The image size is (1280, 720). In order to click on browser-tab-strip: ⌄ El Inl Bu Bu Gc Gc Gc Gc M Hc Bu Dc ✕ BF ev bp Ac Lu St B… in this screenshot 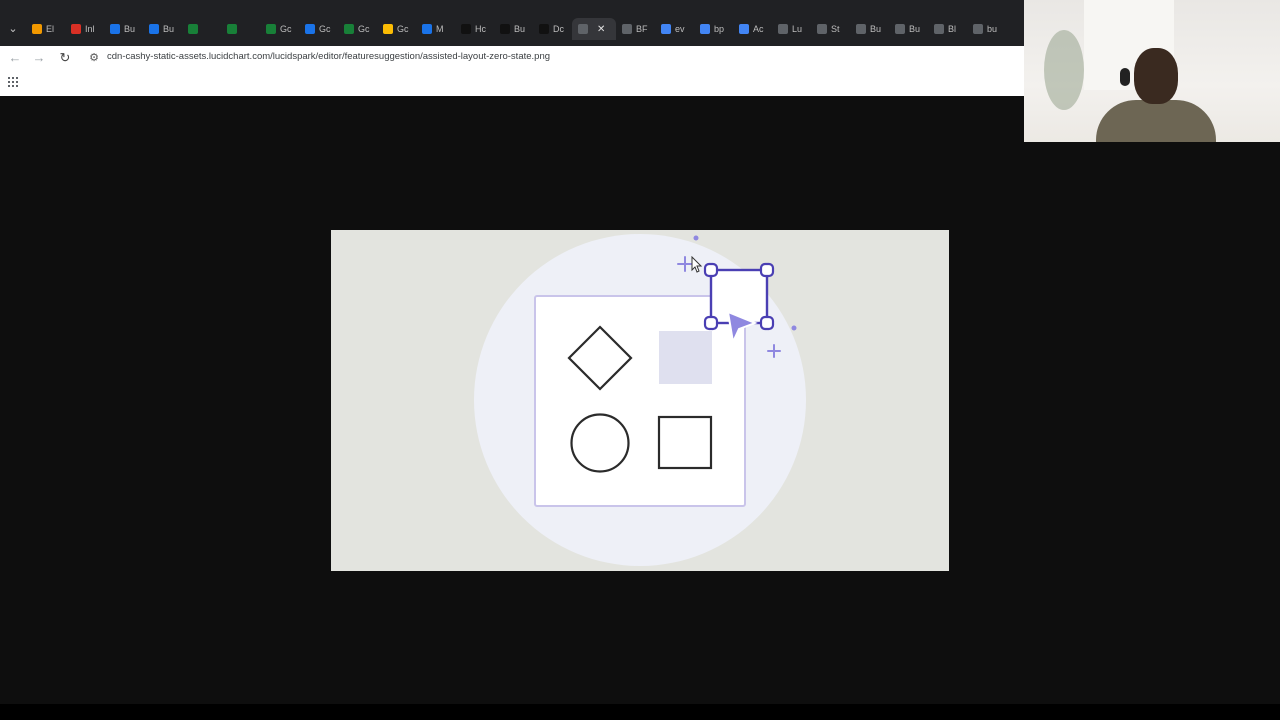, I will do `click(512, 23)`.